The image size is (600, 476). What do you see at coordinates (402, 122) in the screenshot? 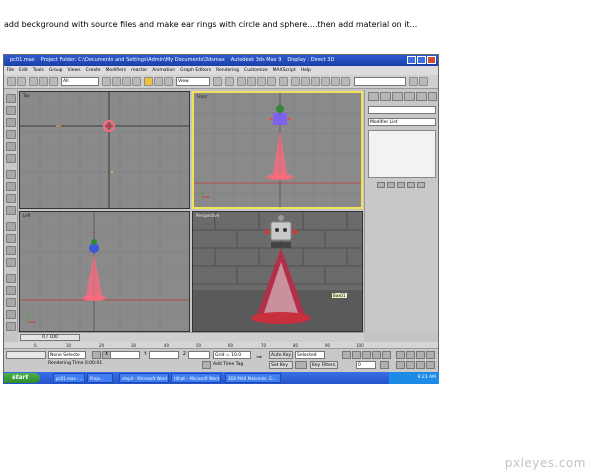
I see `modifier-list-dropdown: Modifier List` at bounding box center [402, 122].